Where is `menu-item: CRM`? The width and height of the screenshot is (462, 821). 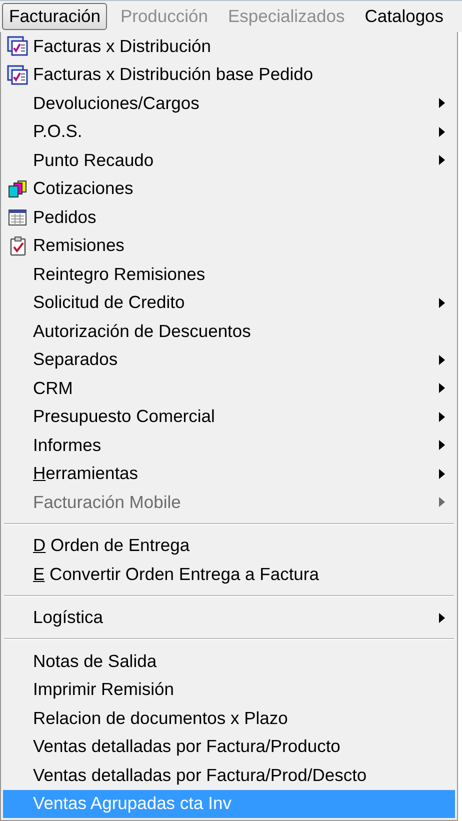 menu-item: CRM is located at coordinates (229, 388).